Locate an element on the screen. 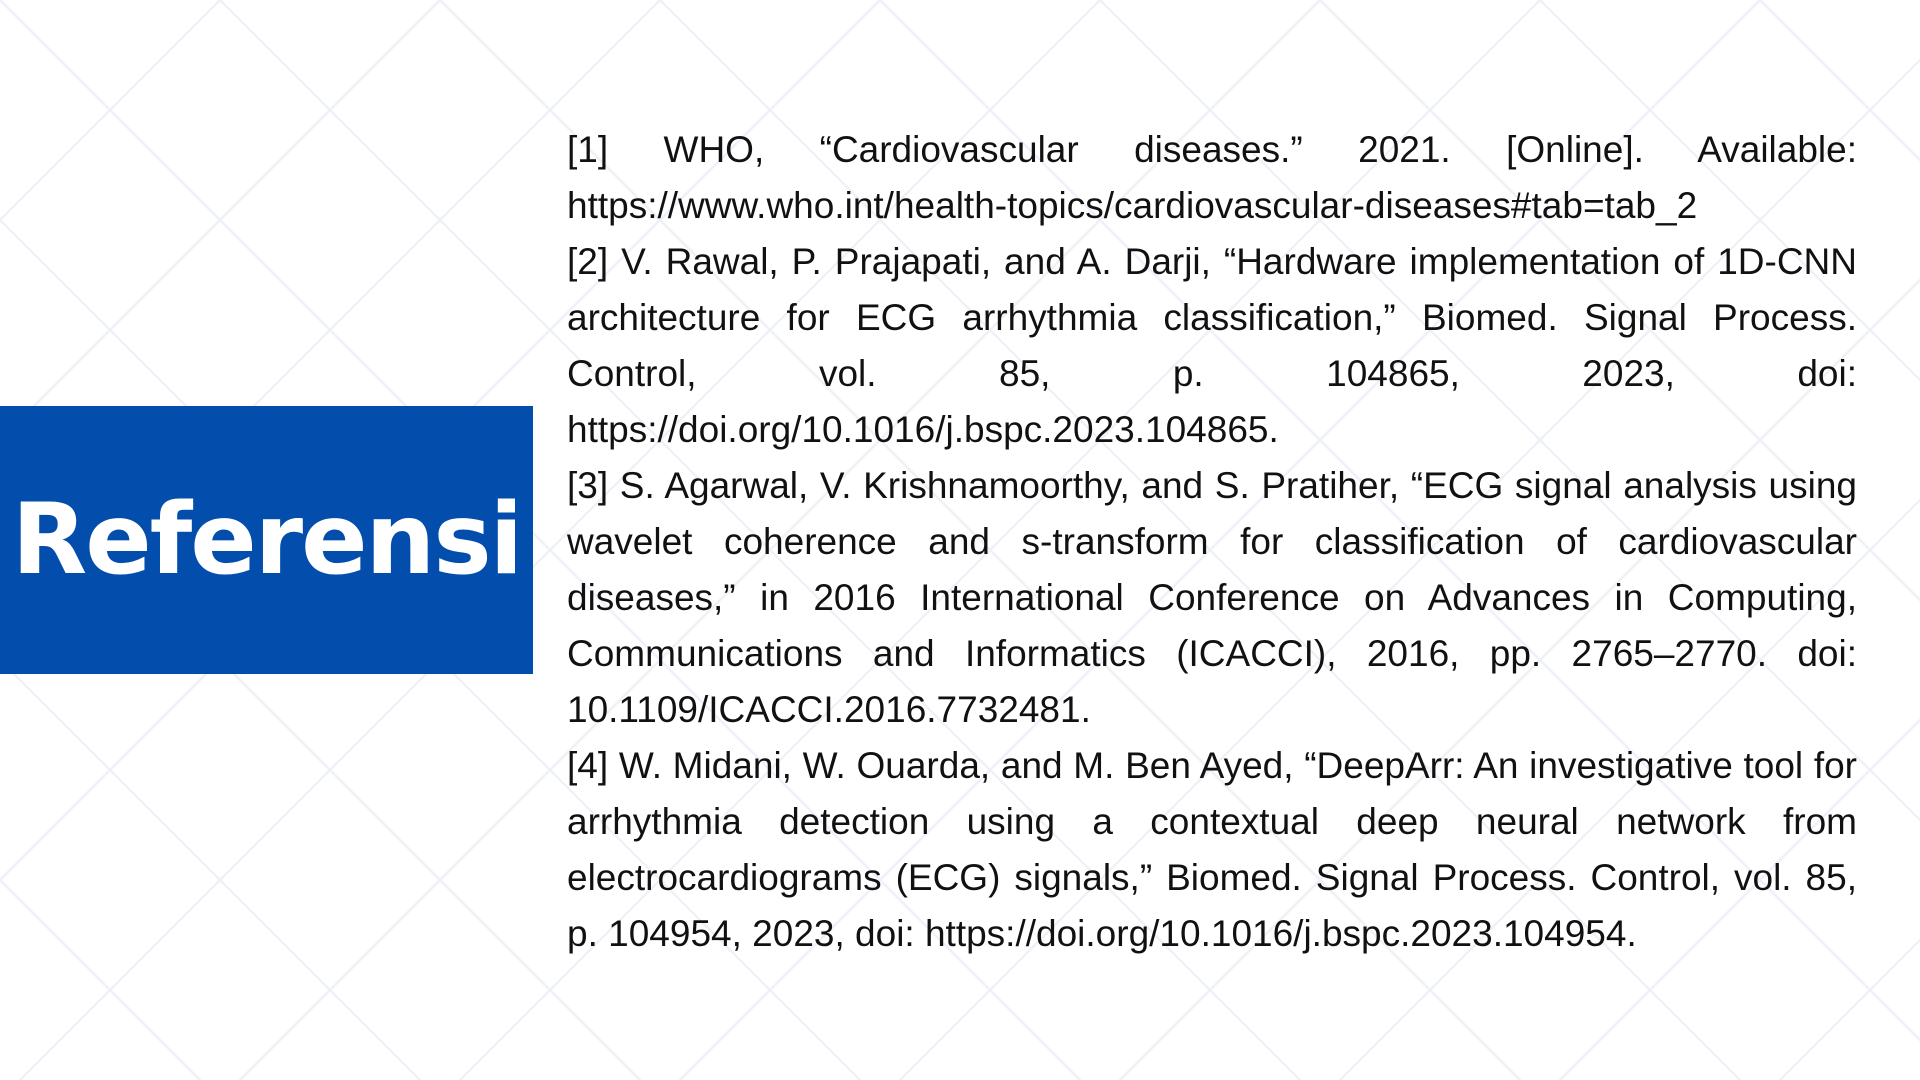 This screenshot has width=1920, height=1080. page-title: Referensi is located at coordinates (267, 540).